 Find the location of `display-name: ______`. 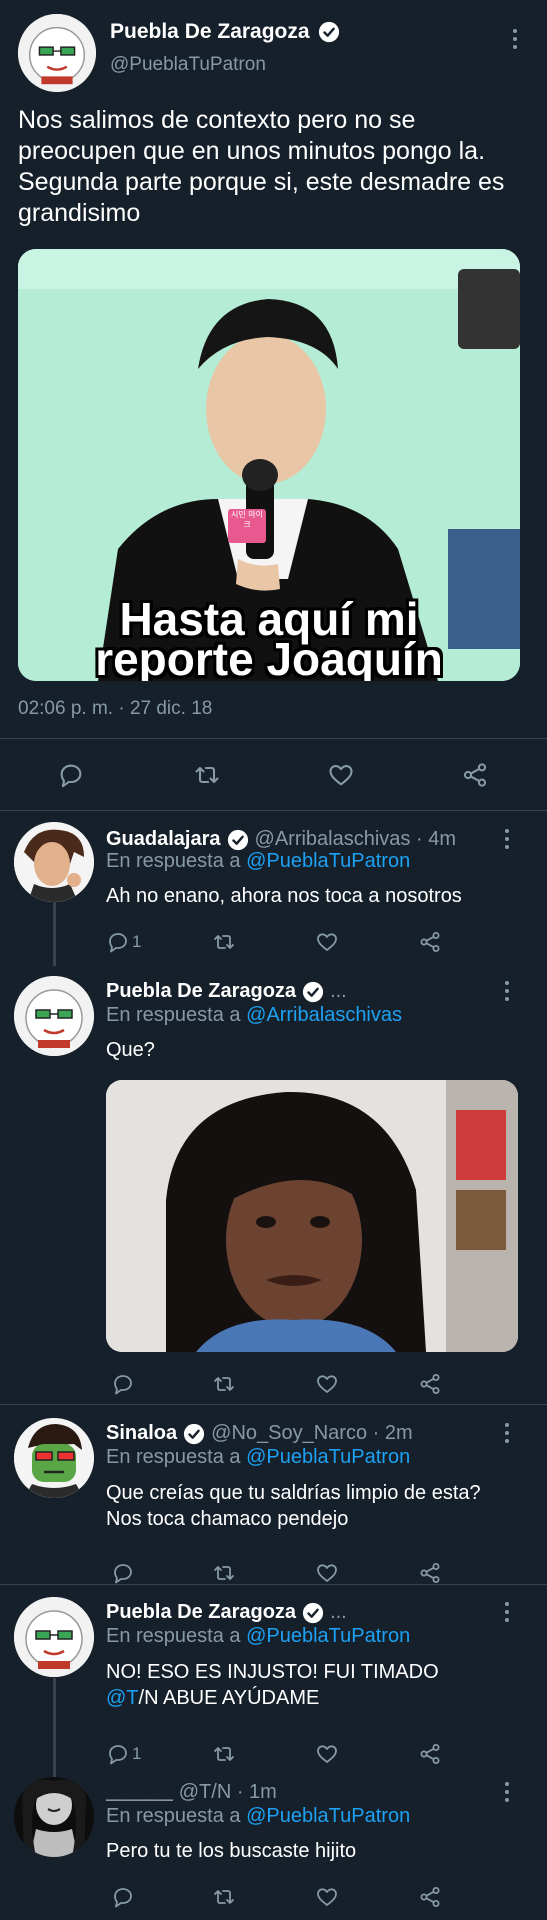

display-name: ______ is located at coordinates (139, 1792).